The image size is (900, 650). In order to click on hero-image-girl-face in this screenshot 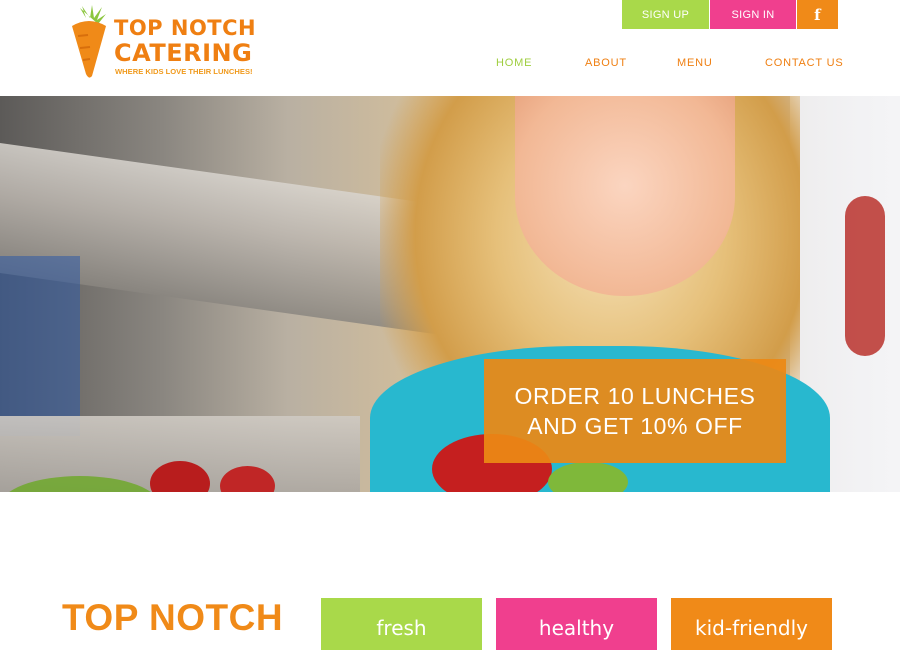, I will do `click(625, 196)`.